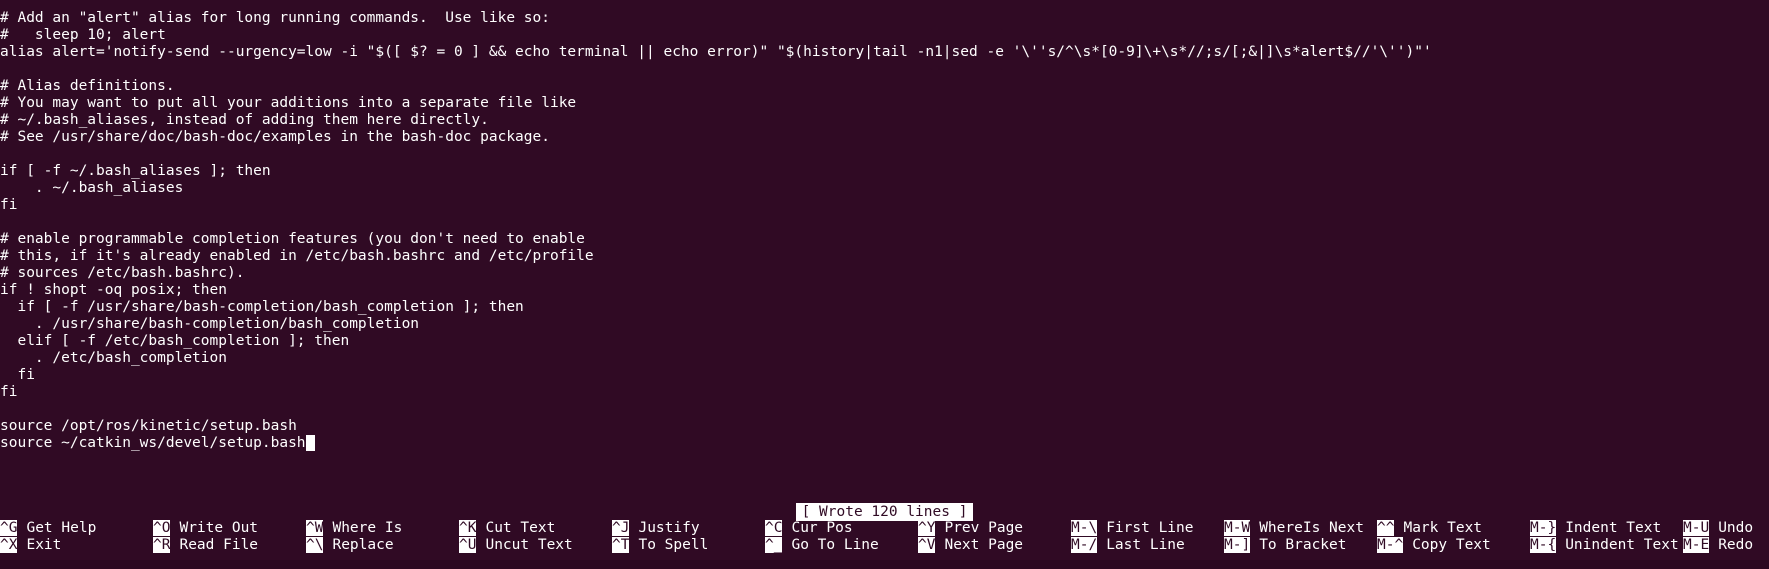 The width and height of the screenshot is (1769, 569). Describe the element at coordinates (162, 528) in the screenshot. I see `shortcut-key: ^O` at that location.